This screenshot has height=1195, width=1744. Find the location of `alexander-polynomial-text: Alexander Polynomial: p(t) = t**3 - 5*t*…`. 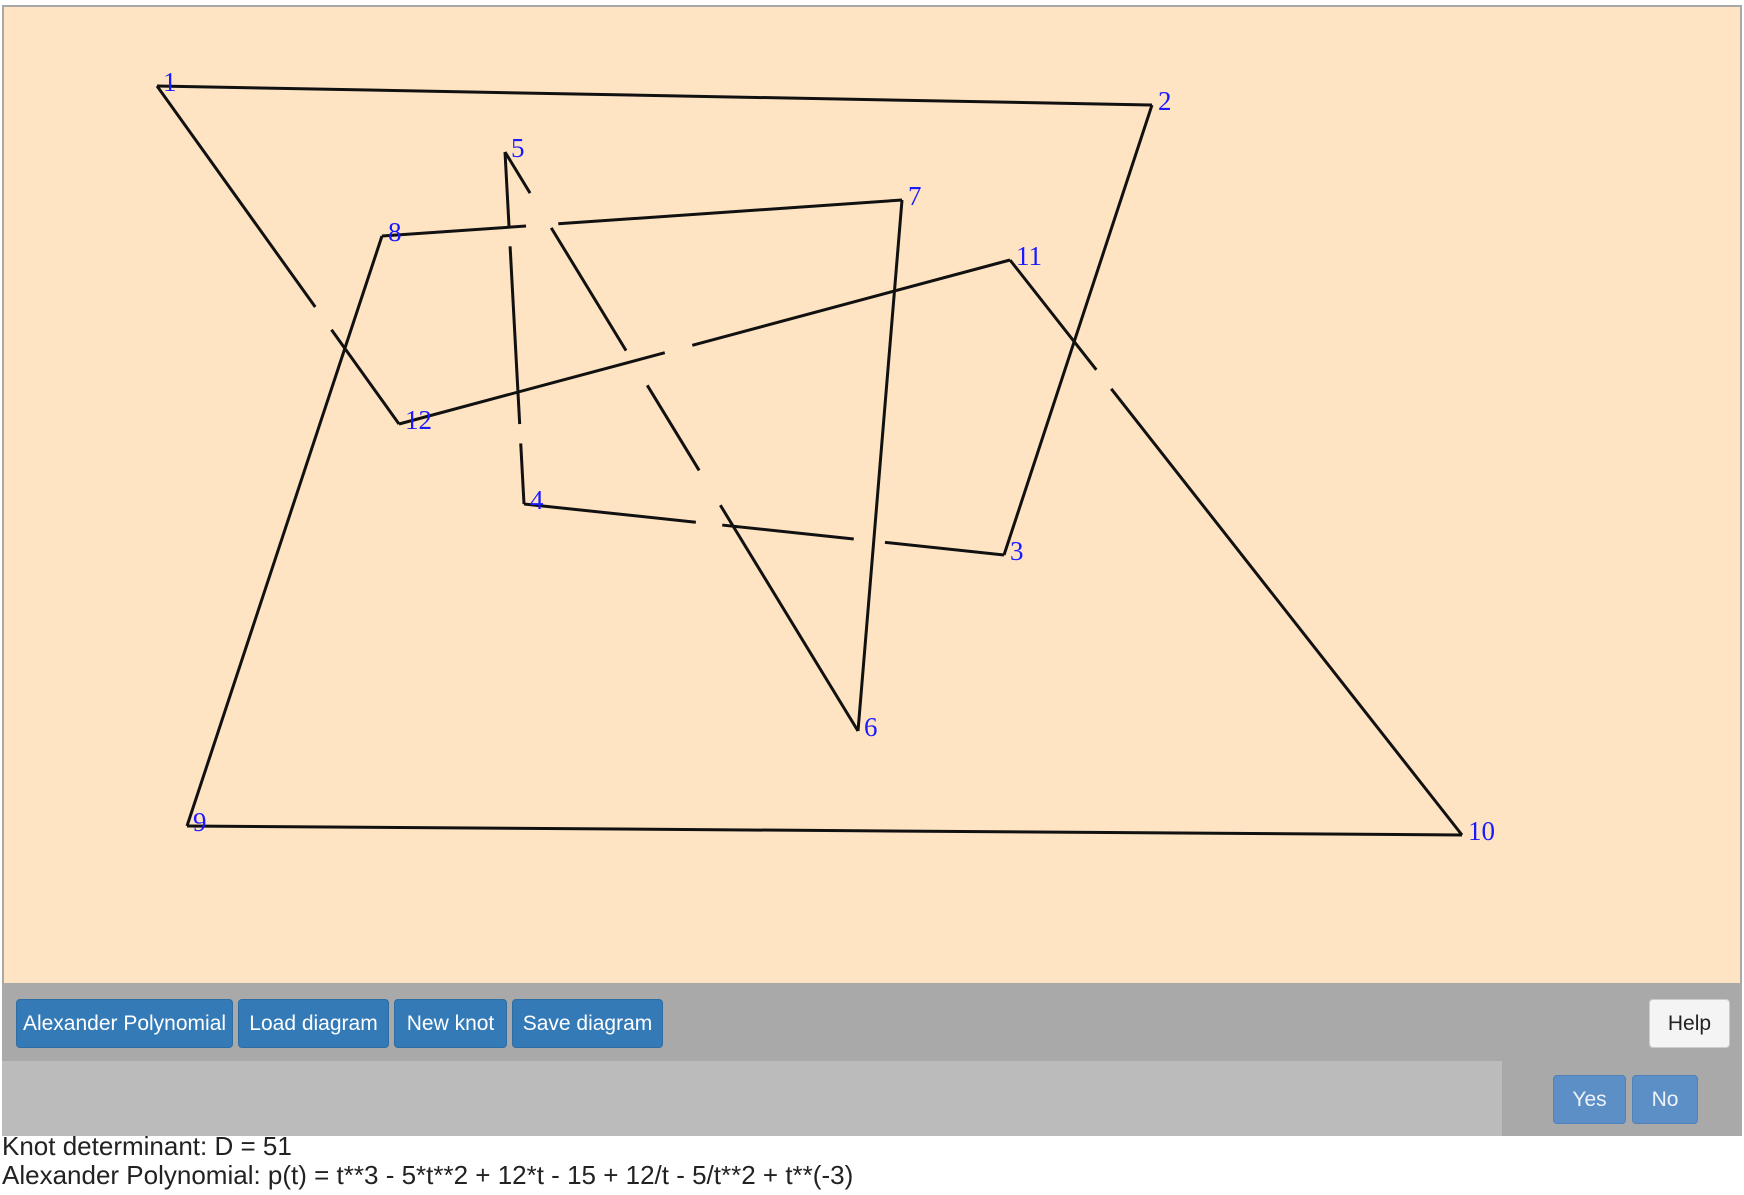

alexander-polynomial-text: Alexander Polynomial: p(t) = t**3 - 5*t*… is located at coordinates (428, 1175).